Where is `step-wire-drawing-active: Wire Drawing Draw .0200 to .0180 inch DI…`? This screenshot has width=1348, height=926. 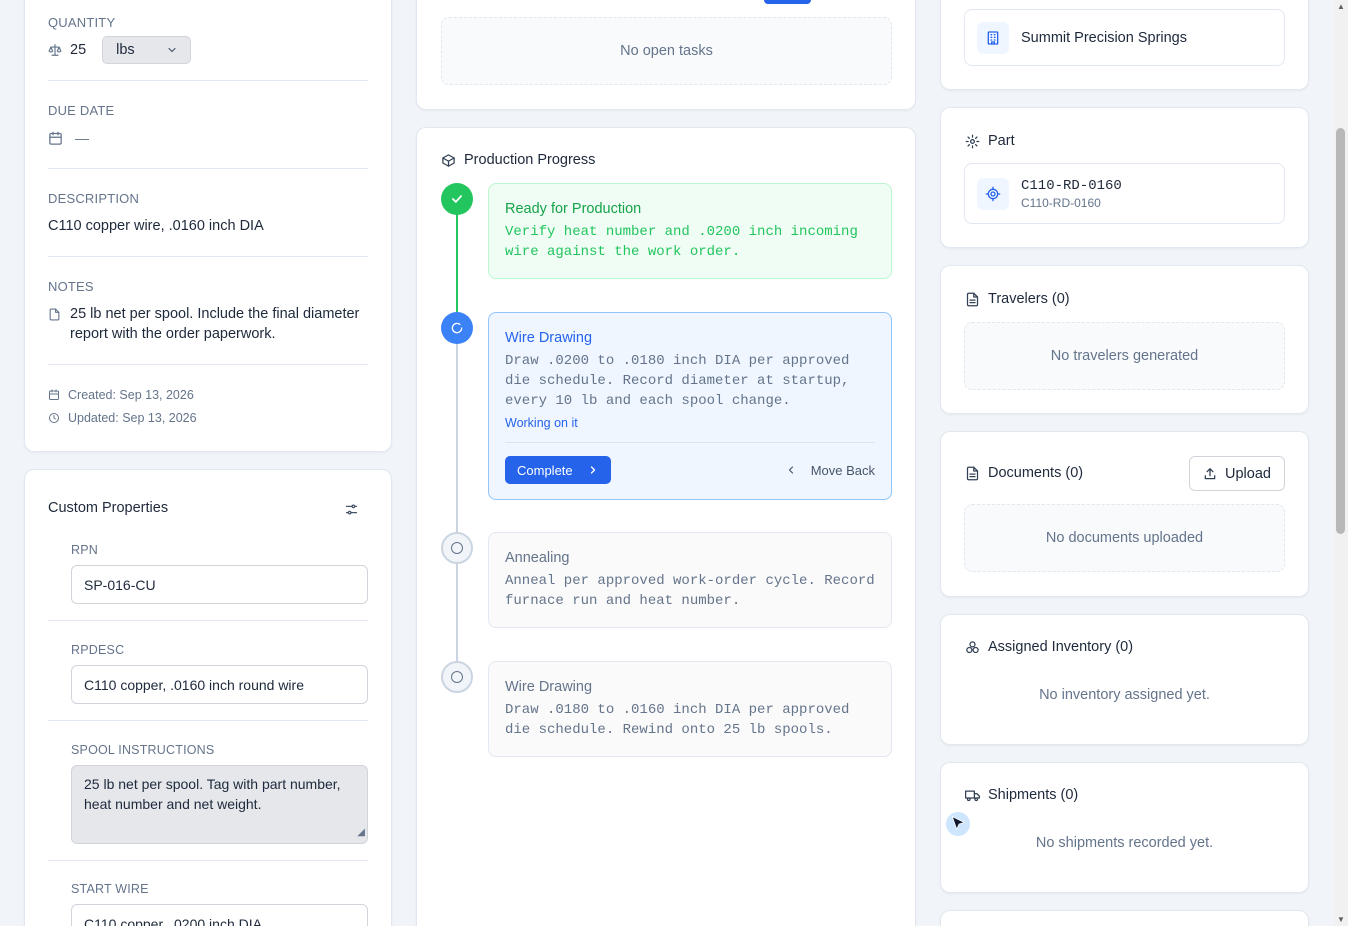 step-wire-drawing-active: Wire Drawing Draw .0200 to .0180 inch DI… is located at coordinates (690, 406).